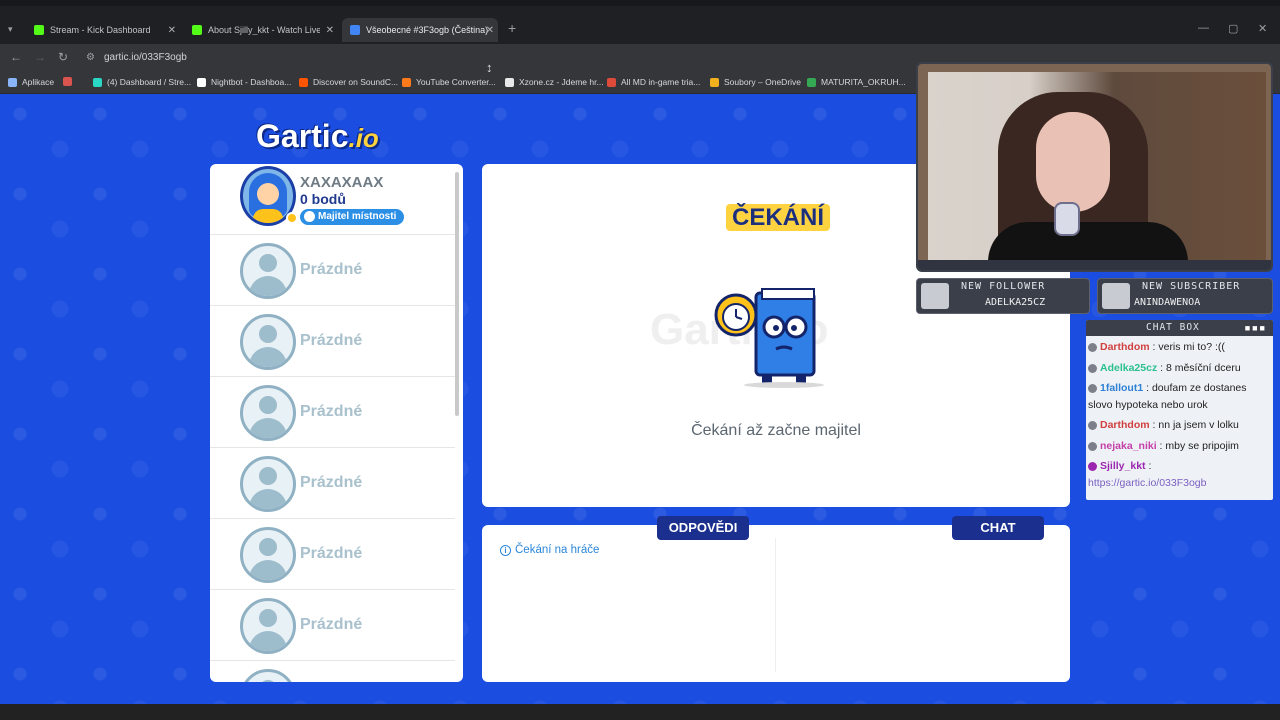 This screenshot has width=1280, height=720. I want to click on chat-text: : mby se pripojim, so click(1199, 446).